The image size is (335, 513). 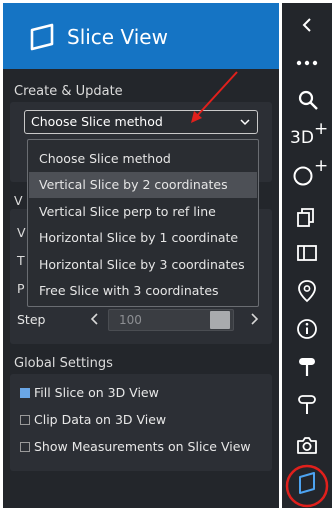 I want to click on create-update-label: Create & Update, so click(x=68, y=91).